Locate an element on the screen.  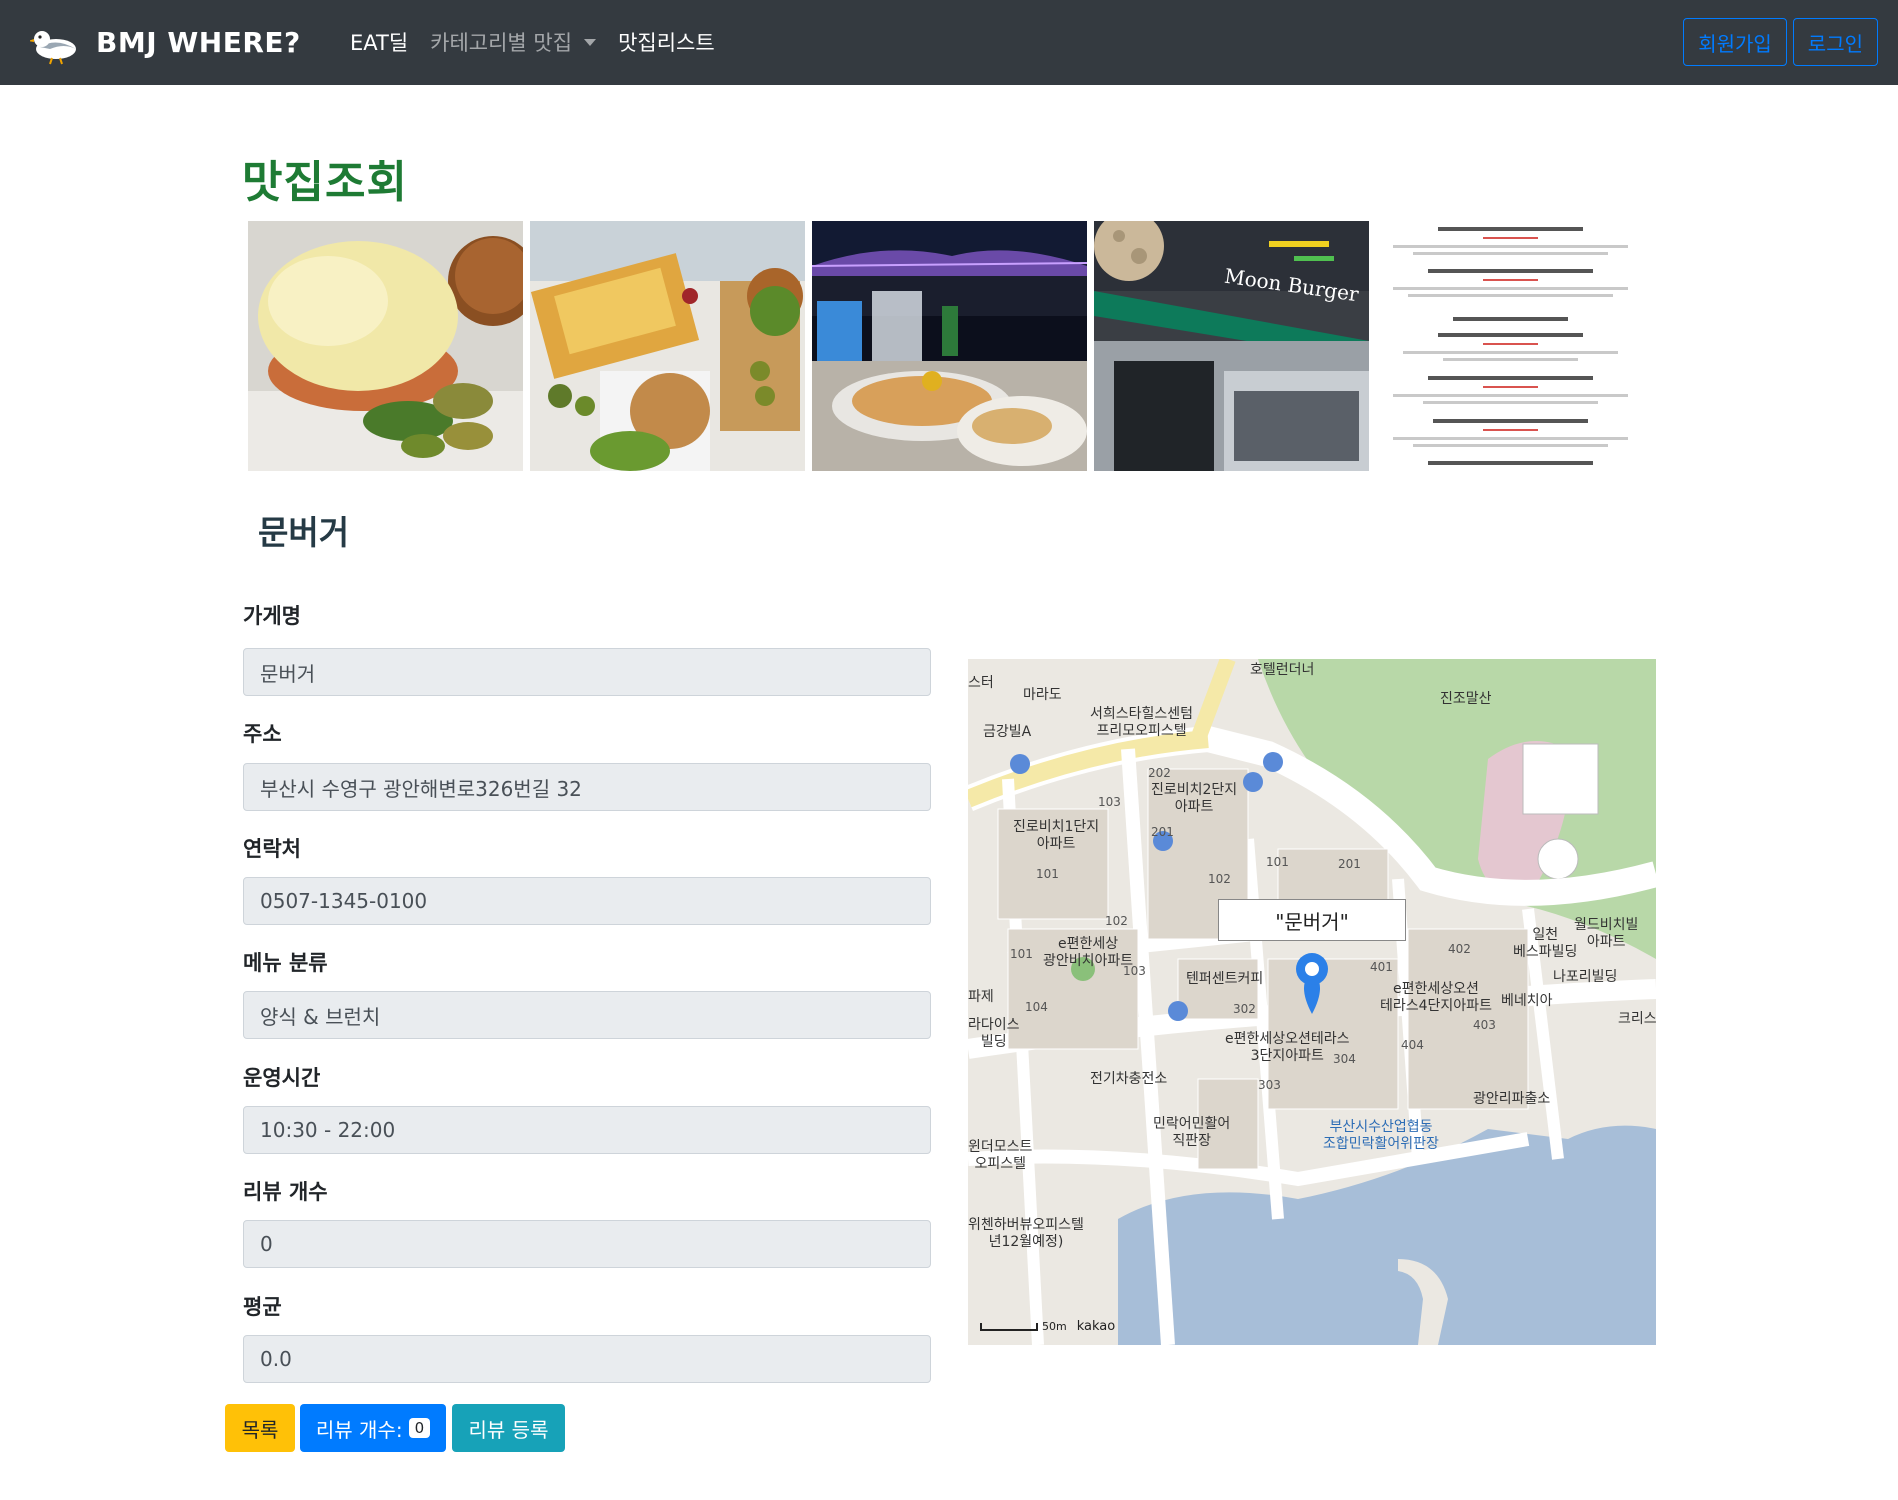
map-label-ilcheon: 일천 베스파빌딩 is located at coordinates (1545, 943).